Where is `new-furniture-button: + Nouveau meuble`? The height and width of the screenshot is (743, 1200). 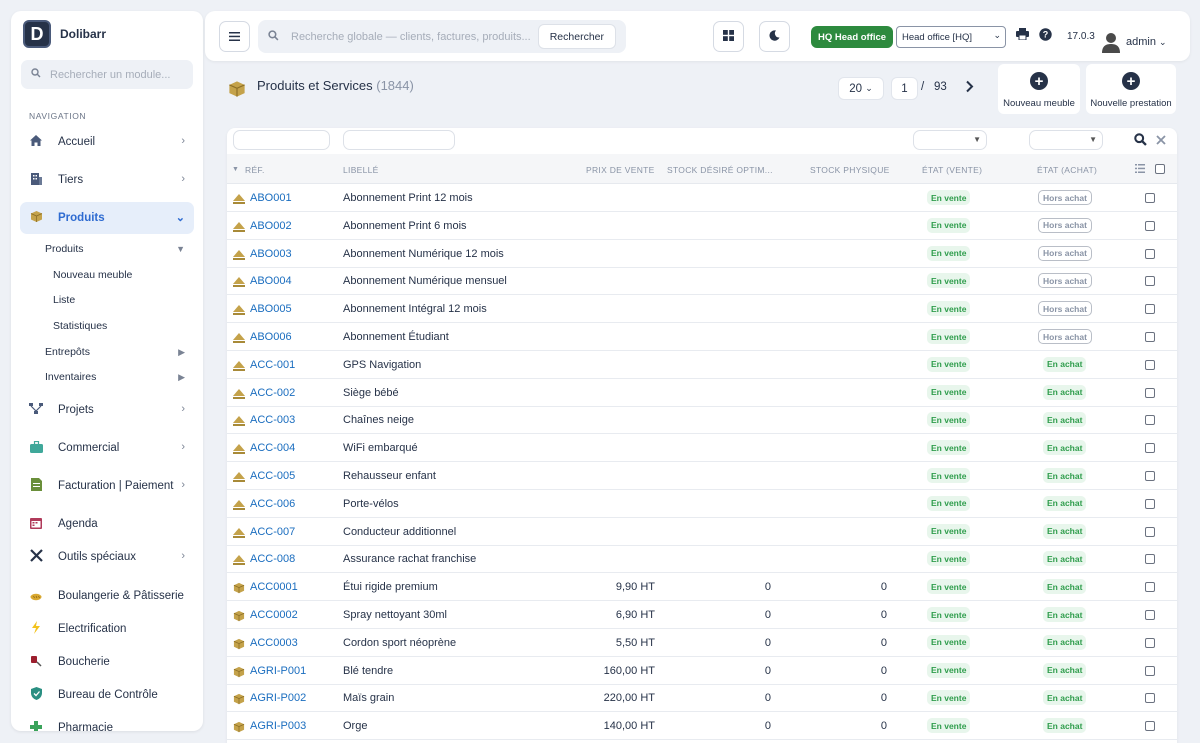
new-furniture-button: + Nouveau meuble is located at coordinates (1039, 89).